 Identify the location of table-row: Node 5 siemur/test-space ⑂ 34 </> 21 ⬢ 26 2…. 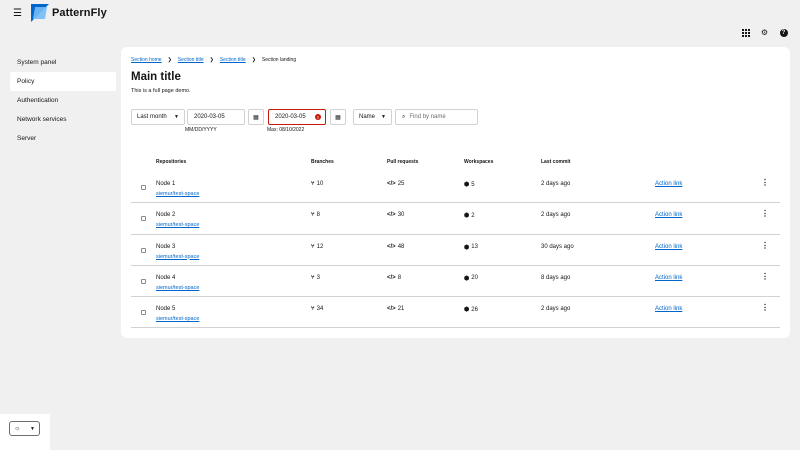
(455, 313).